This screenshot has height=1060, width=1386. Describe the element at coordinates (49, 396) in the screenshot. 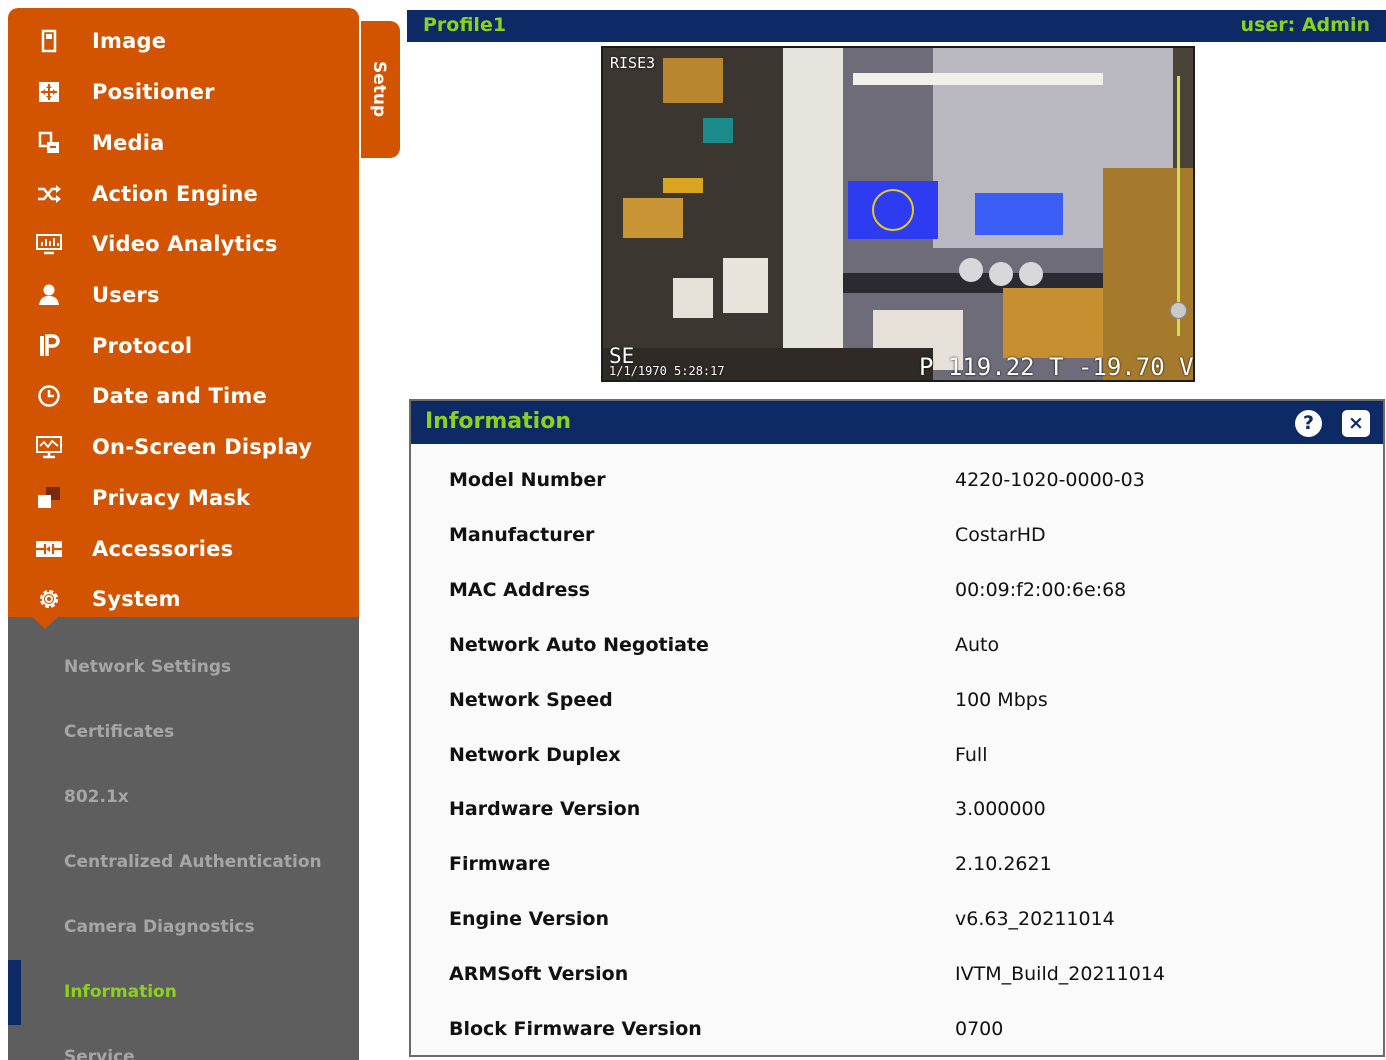

I see `clock-icon` at that location.